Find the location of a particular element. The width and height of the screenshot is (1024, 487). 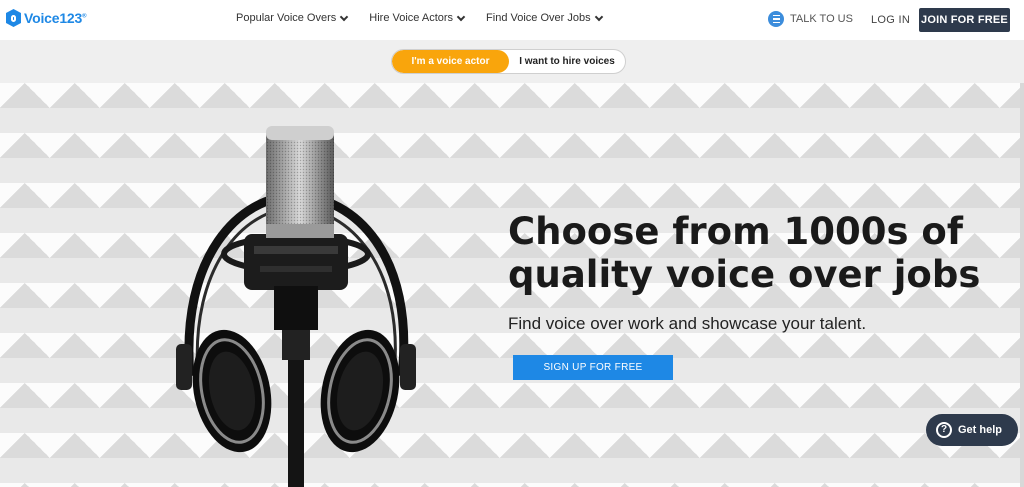

question-icon: ? is located at coordinates (944, 430).